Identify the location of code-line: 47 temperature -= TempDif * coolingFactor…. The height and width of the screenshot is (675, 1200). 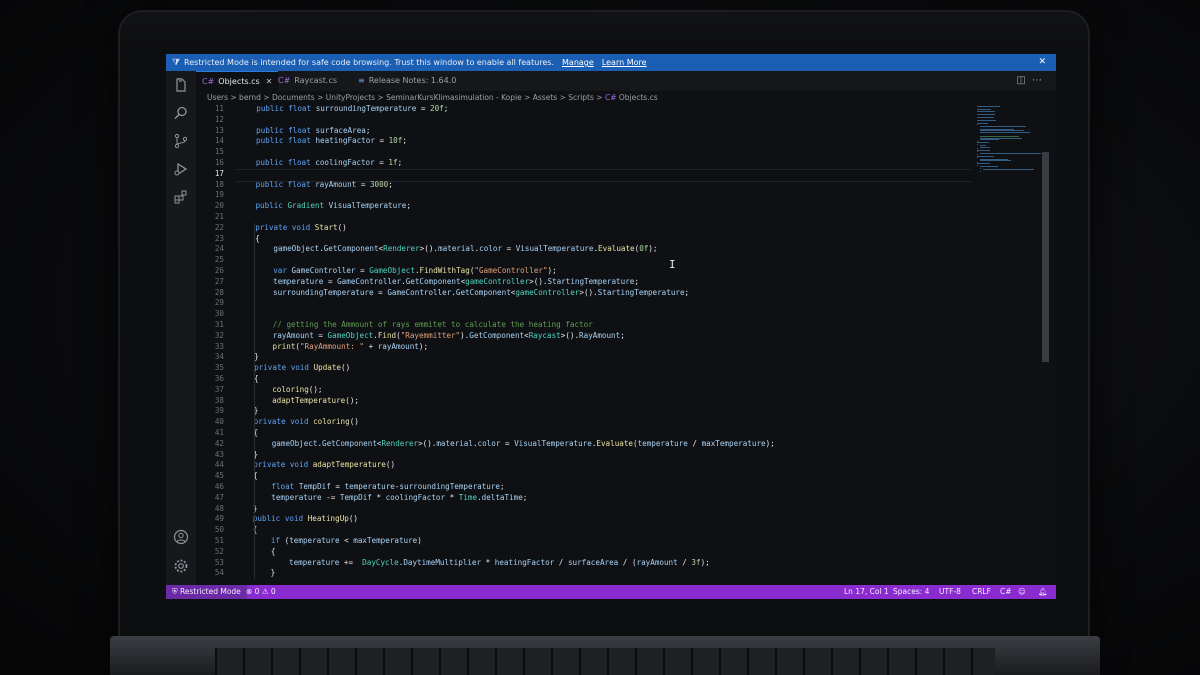
(591, 498).